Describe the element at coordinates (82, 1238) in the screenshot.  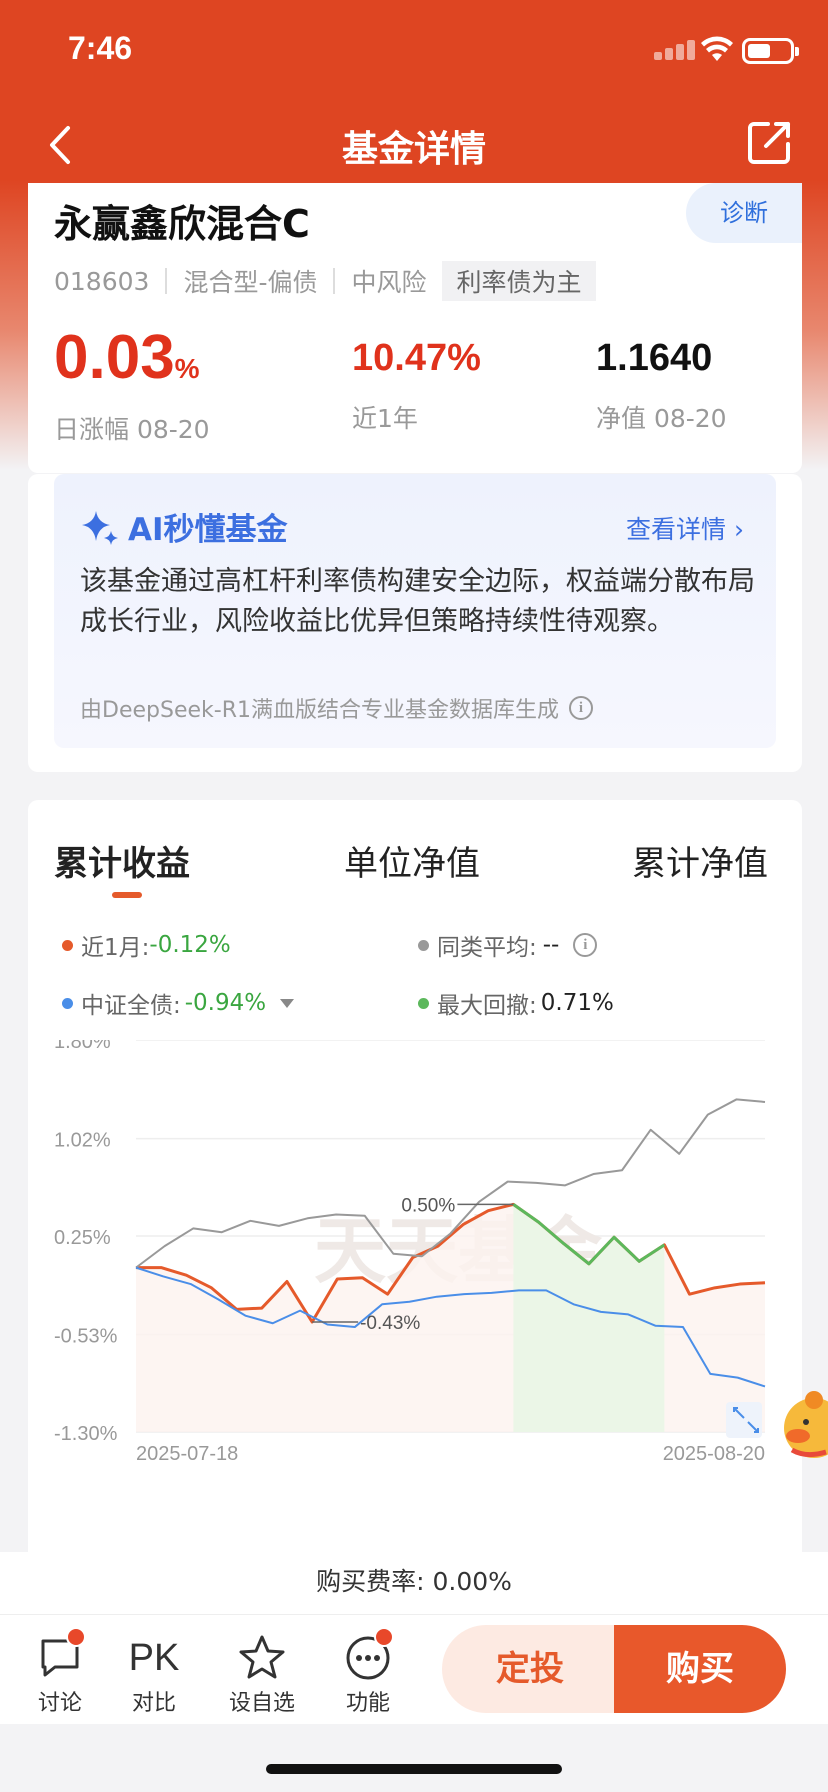
I see `y-tick-label: 0.25%` at that location.